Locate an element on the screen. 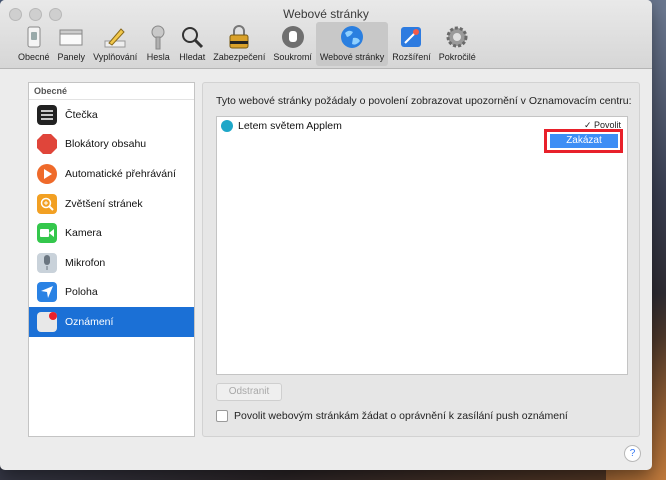 This screenshot has height=480, width=666. tab-security: Zabezpečení is located at coordinates (239, 44).